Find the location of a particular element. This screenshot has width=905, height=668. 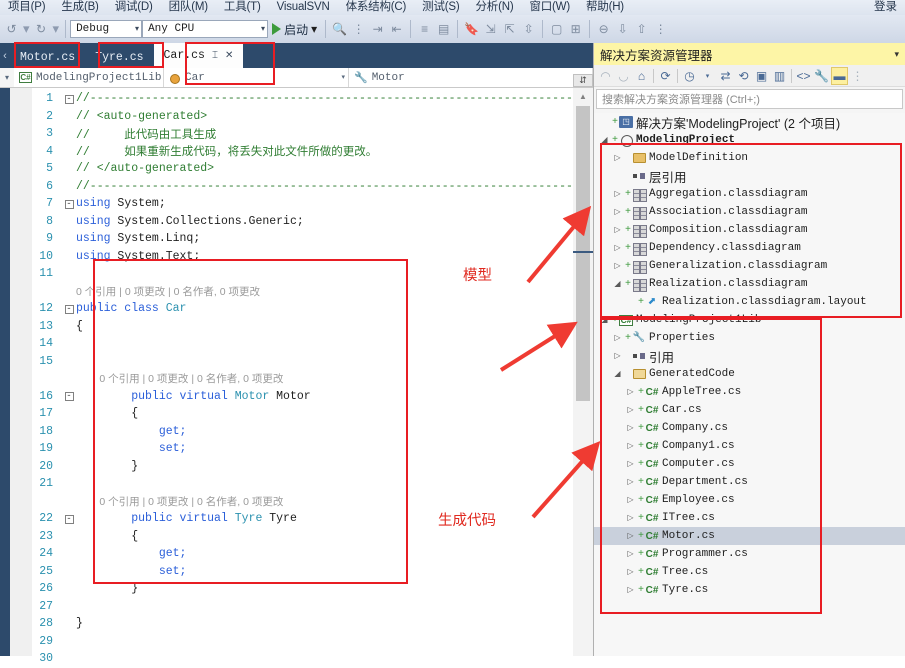

bookmark-icon: 🔖 is located at coordinates (471, 29).